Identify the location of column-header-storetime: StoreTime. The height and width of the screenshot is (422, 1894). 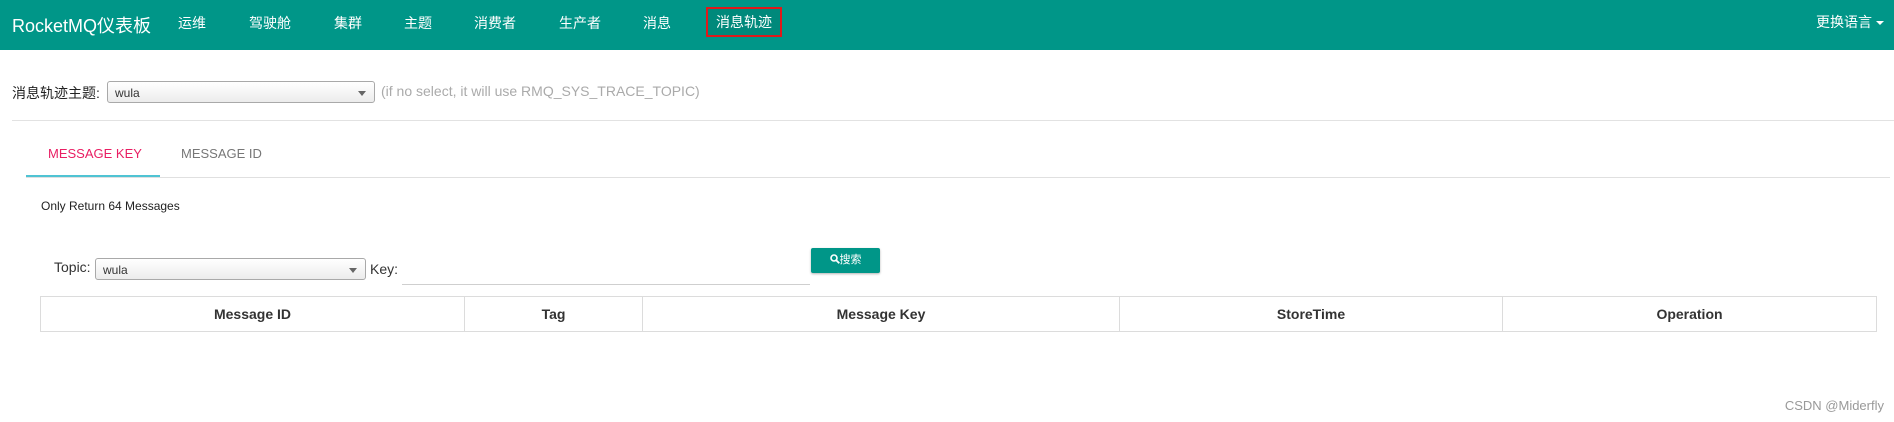
(1311, 314).